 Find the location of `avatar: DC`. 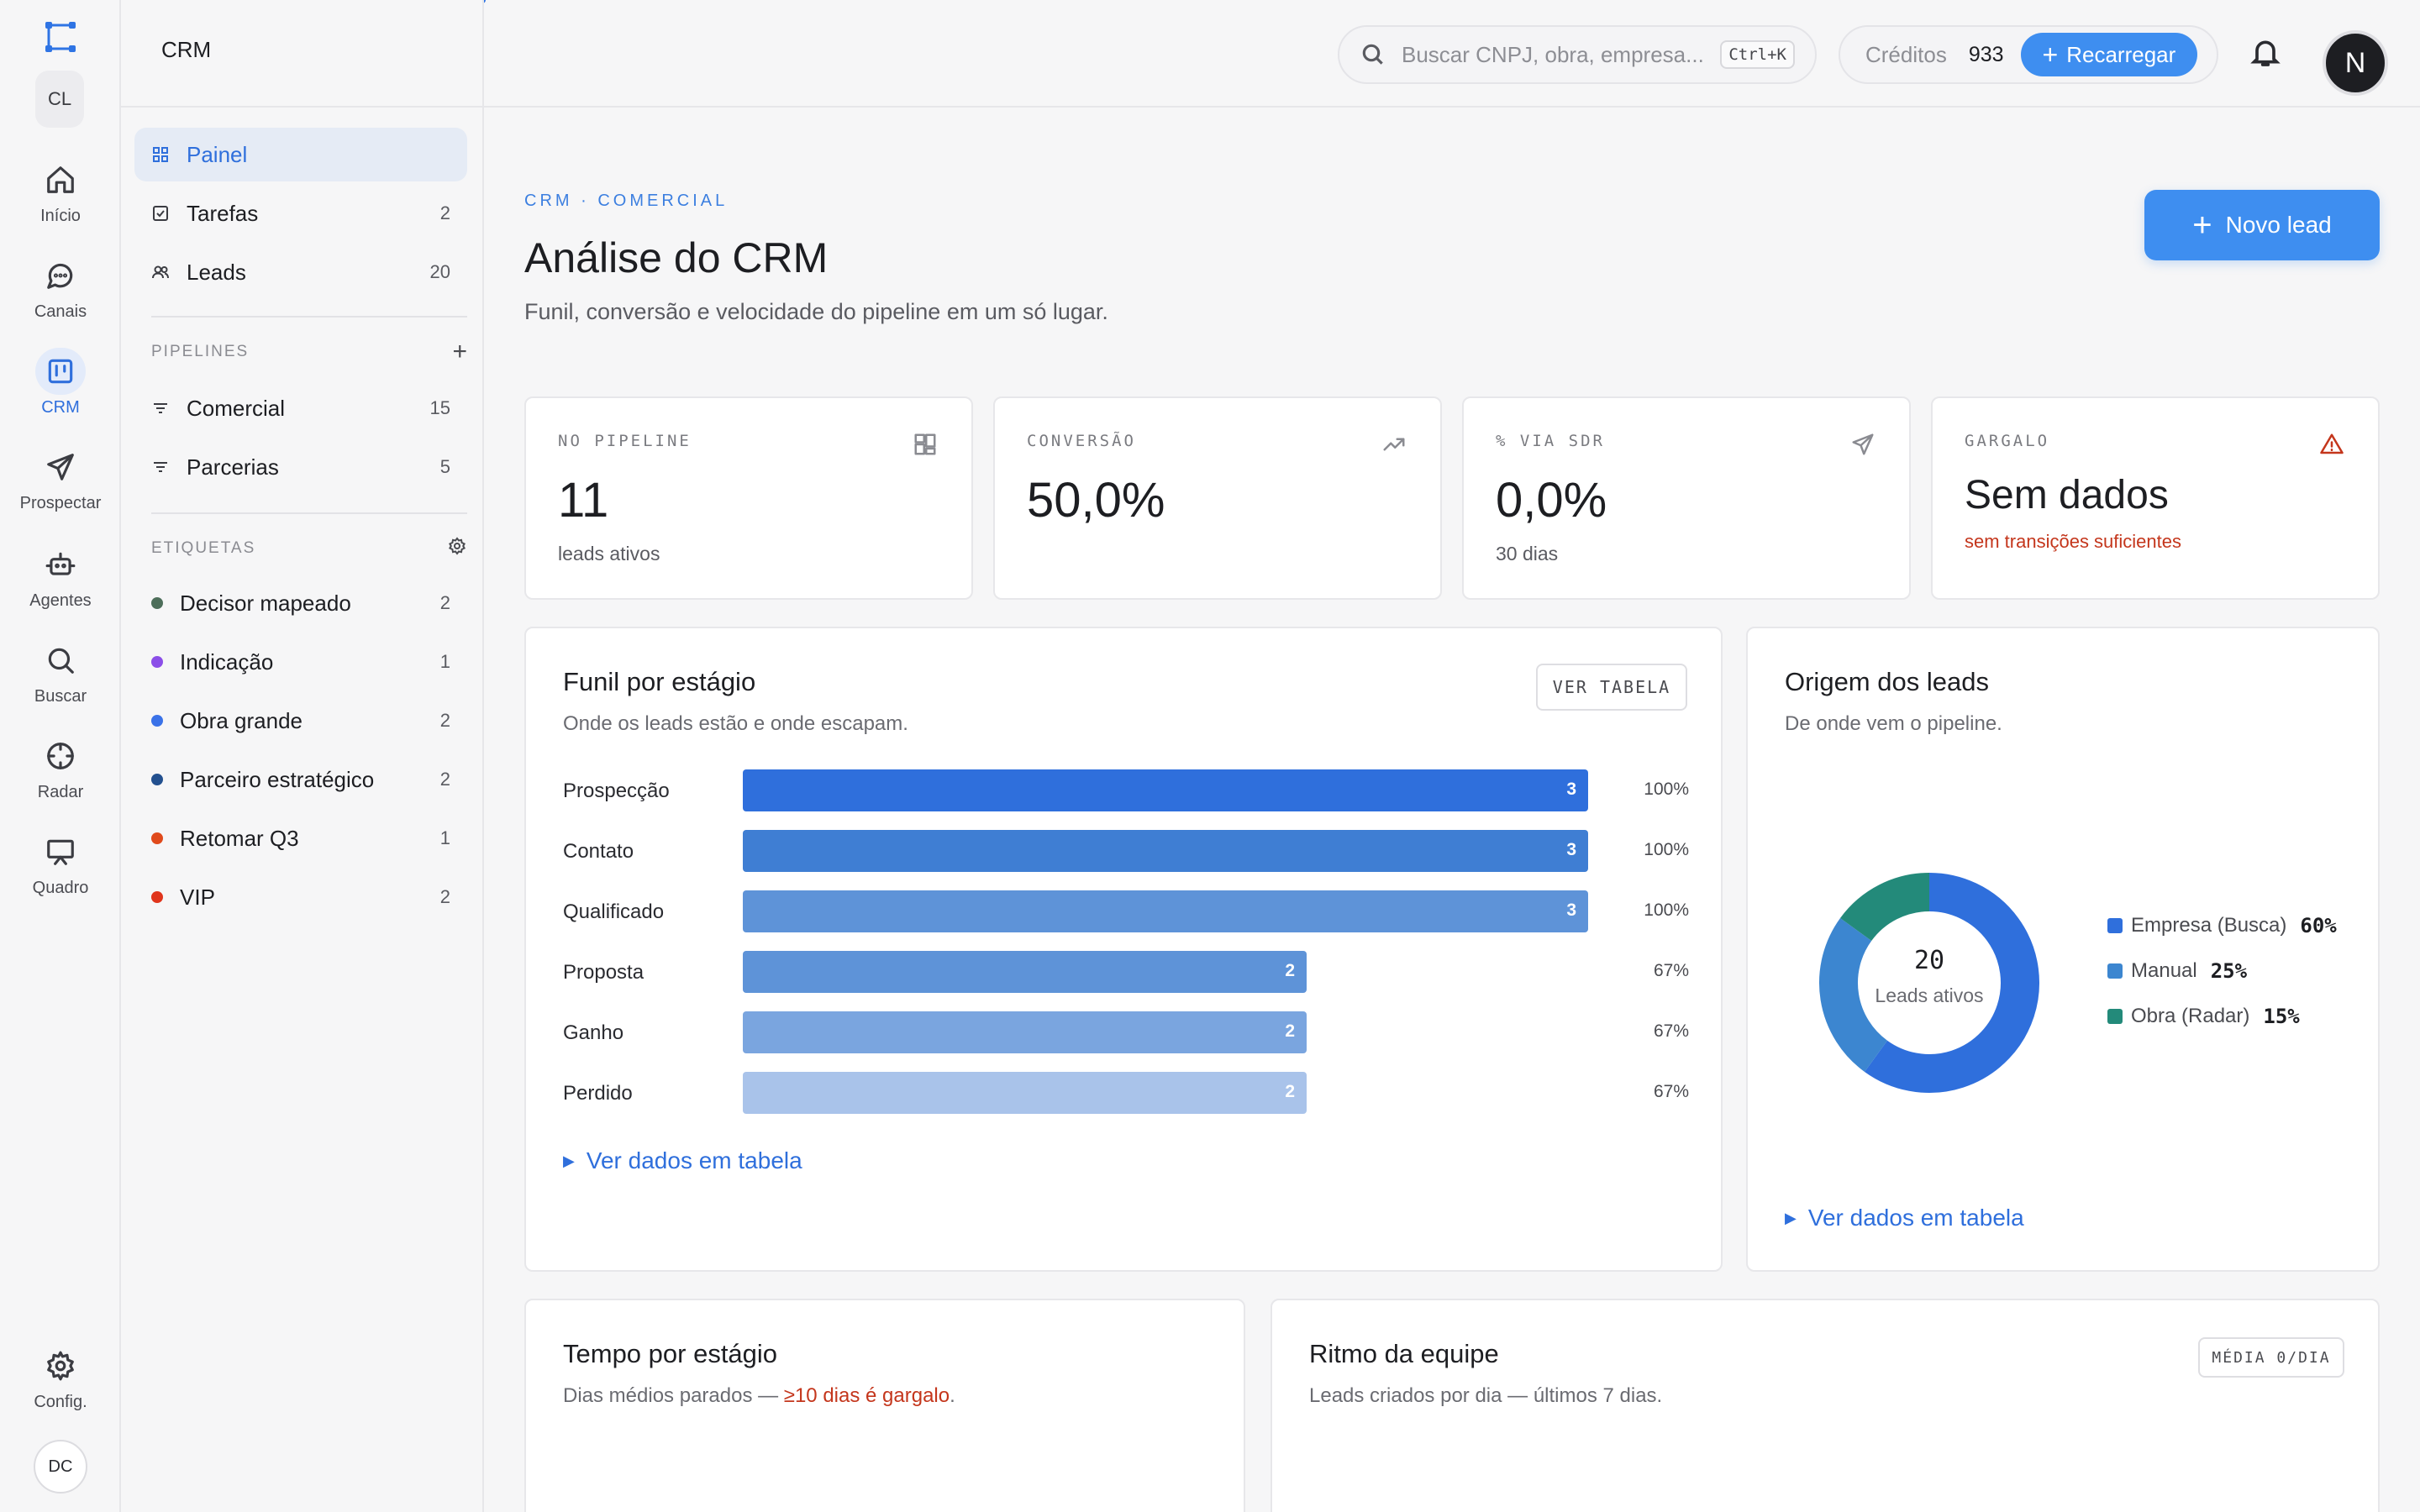

avatar: DC is located at coordinates (60, 1467).